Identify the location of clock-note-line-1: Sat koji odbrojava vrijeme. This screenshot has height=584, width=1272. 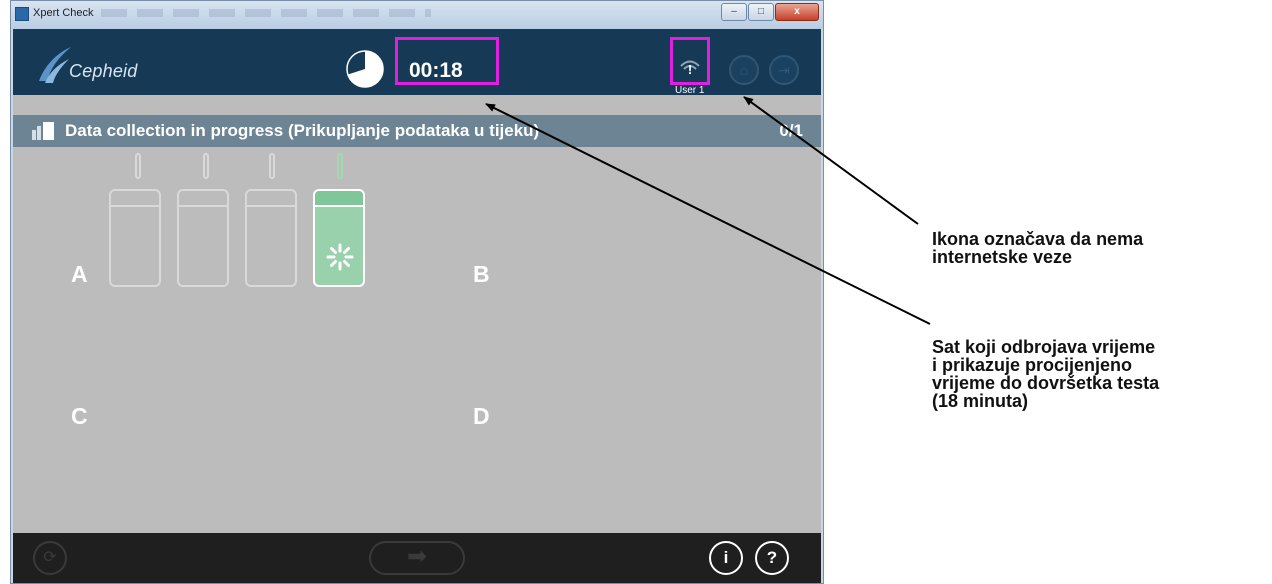
(1044, 347).